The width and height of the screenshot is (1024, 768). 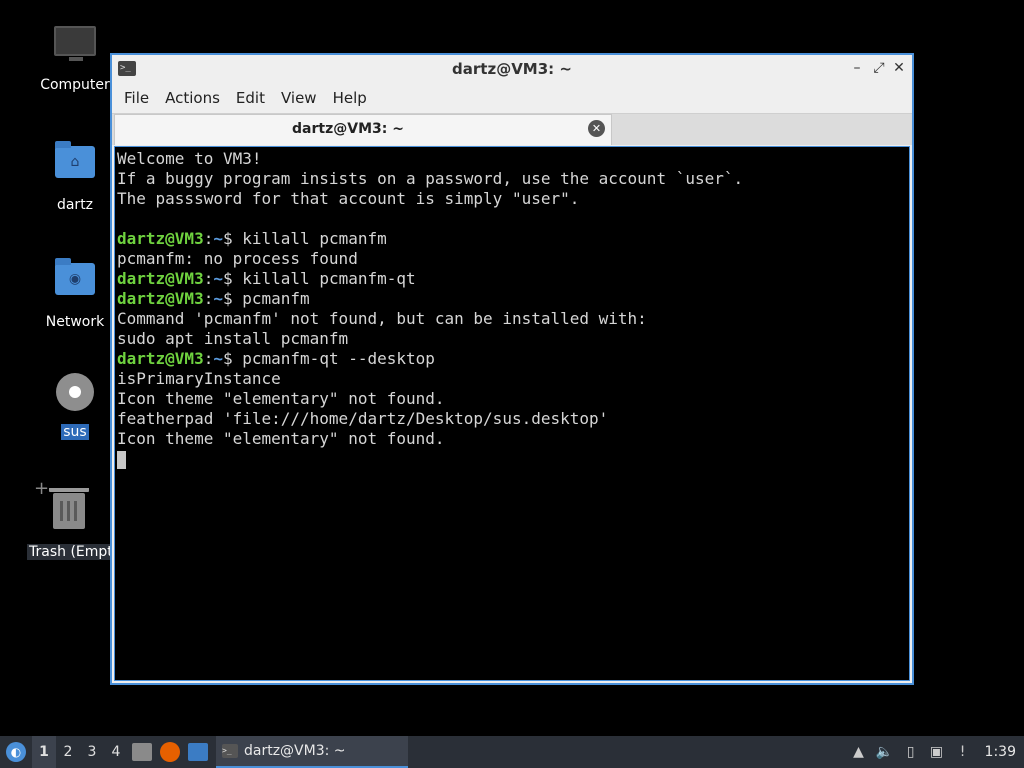 I want to click on firefox-launcher, so click(x=170, y=752).